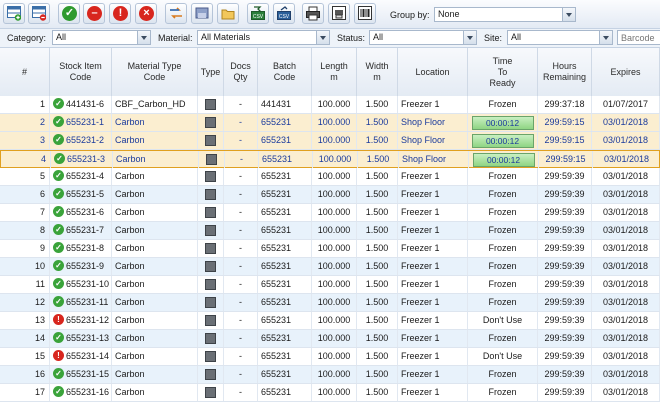 The height and width of the screenshot is (402, 660). Describe the element at coordinates (25, 72) in the screenshot. I see `col-num: #` at that location.